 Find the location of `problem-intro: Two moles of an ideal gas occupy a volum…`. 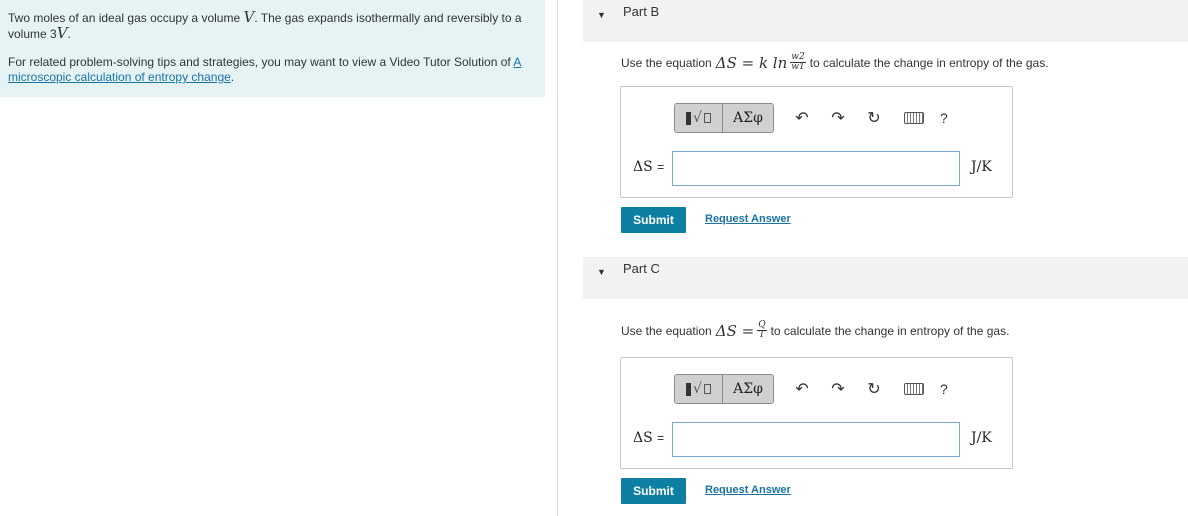

problem-intro: Two moles of an ideal gas occupy a volum… is located at coordinates (272, 48).